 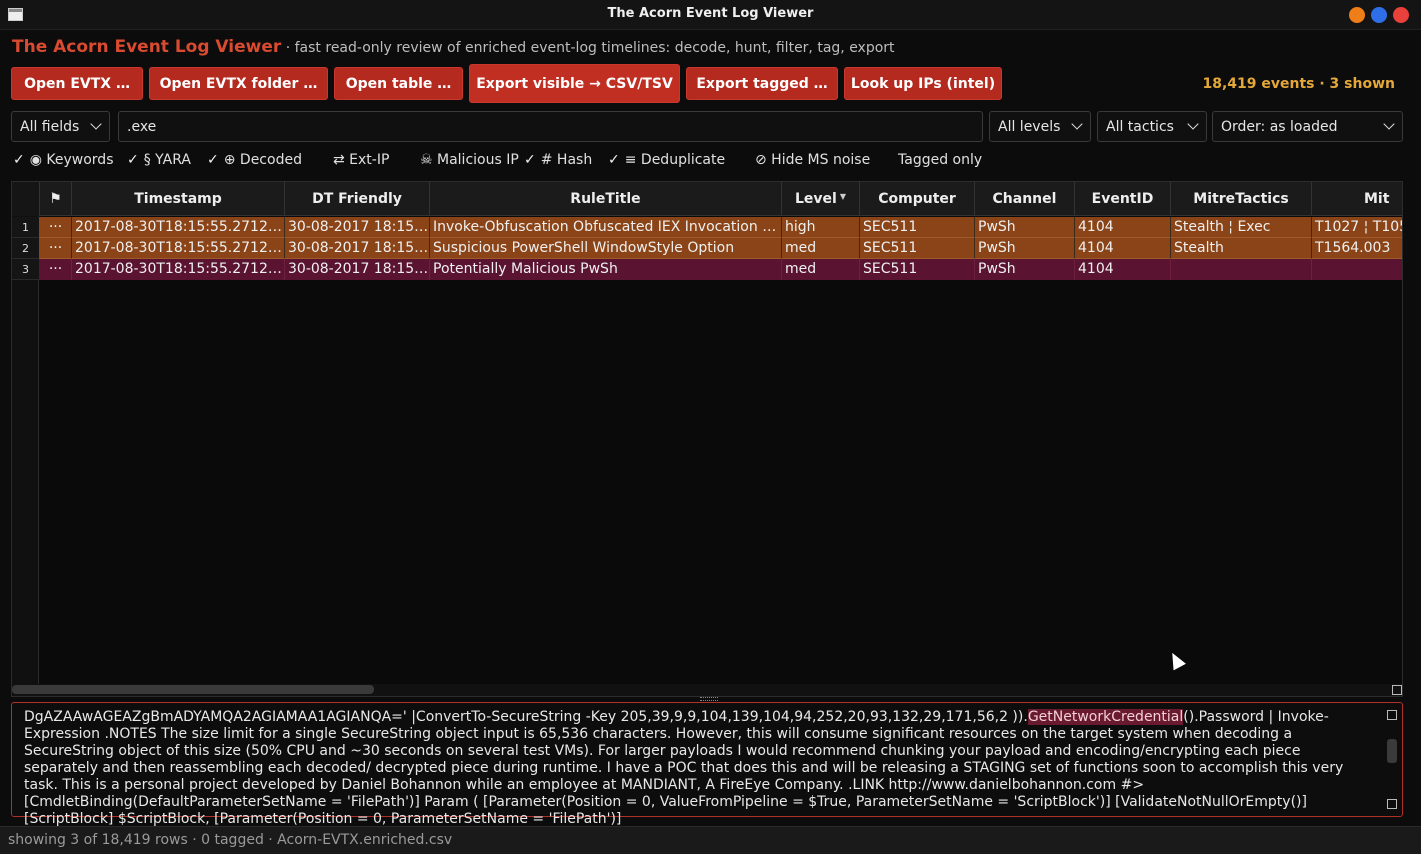 I want to click on keywords-toggle-label: ◉ Keywords, so click(x=71, y=160).